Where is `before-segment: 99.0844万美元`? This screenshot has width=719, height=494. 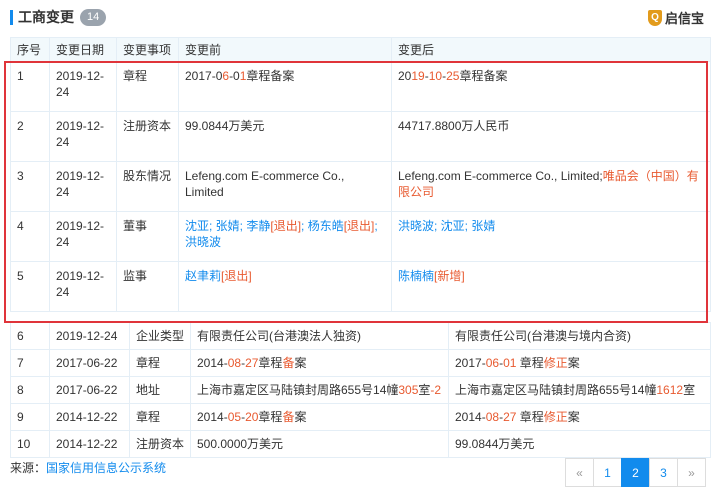
before-segment: 99.0844万美元 is located at coordinates (225, 126).